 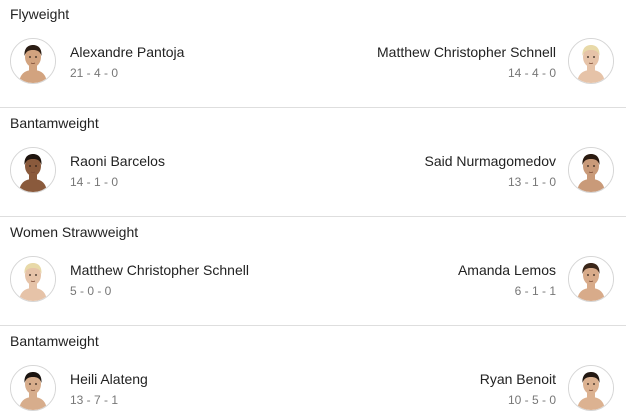 What do you see at coordinates (109, 379) in the screenshot?
I see `fighter-name: Heili Alateng` at bounding box center [109, 379].